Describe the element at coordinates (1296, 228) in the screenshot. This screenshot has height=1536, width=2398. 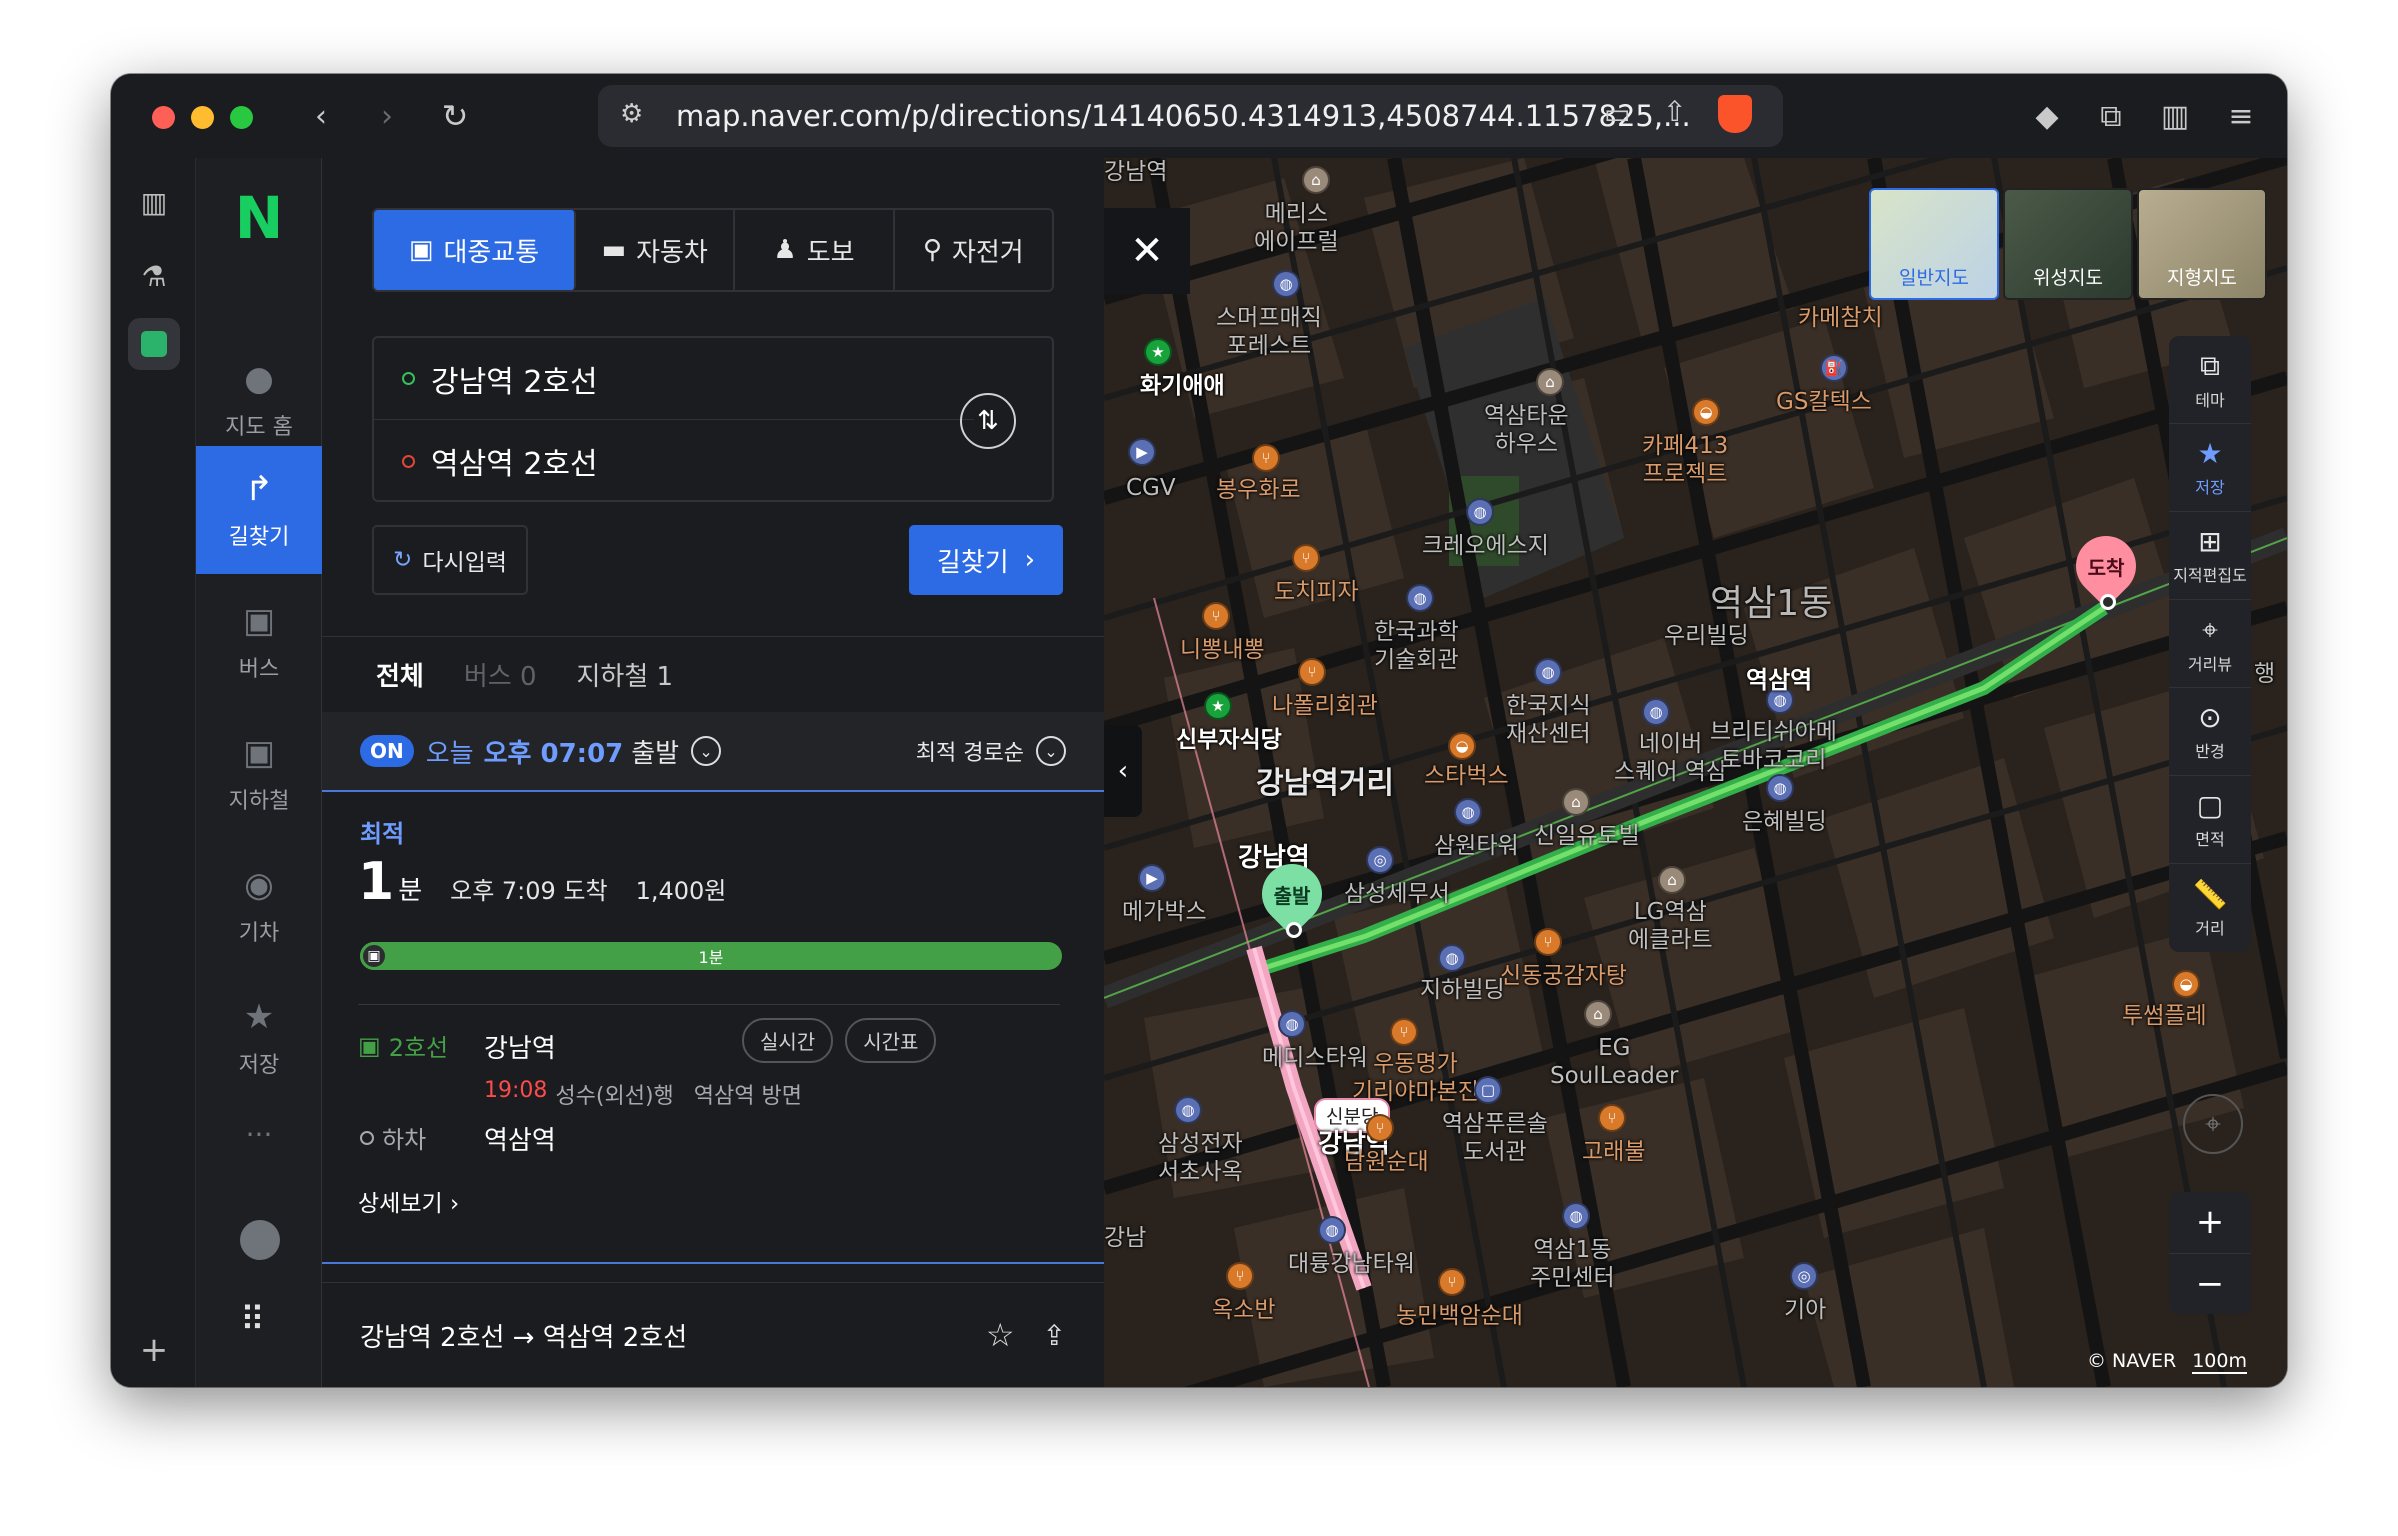
I see `map-label: 메리스 에이프럴` at that location.